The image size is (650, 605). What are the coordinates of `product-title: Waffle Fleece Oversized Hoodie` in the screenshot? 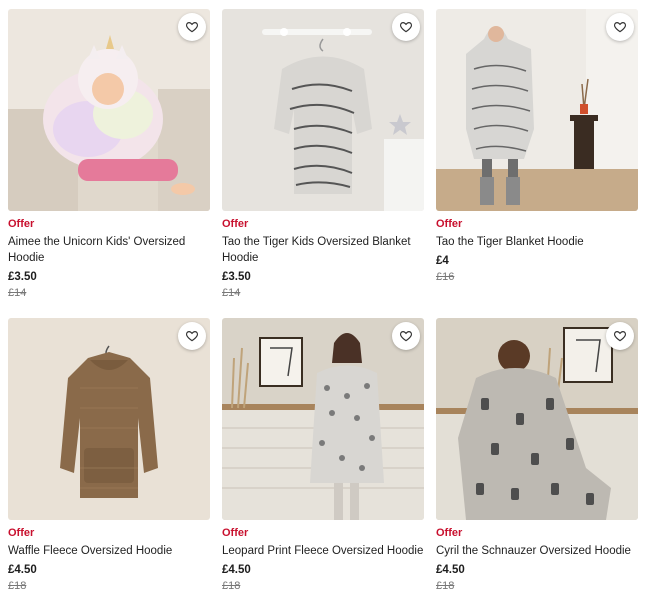 It's located at (109, 551).